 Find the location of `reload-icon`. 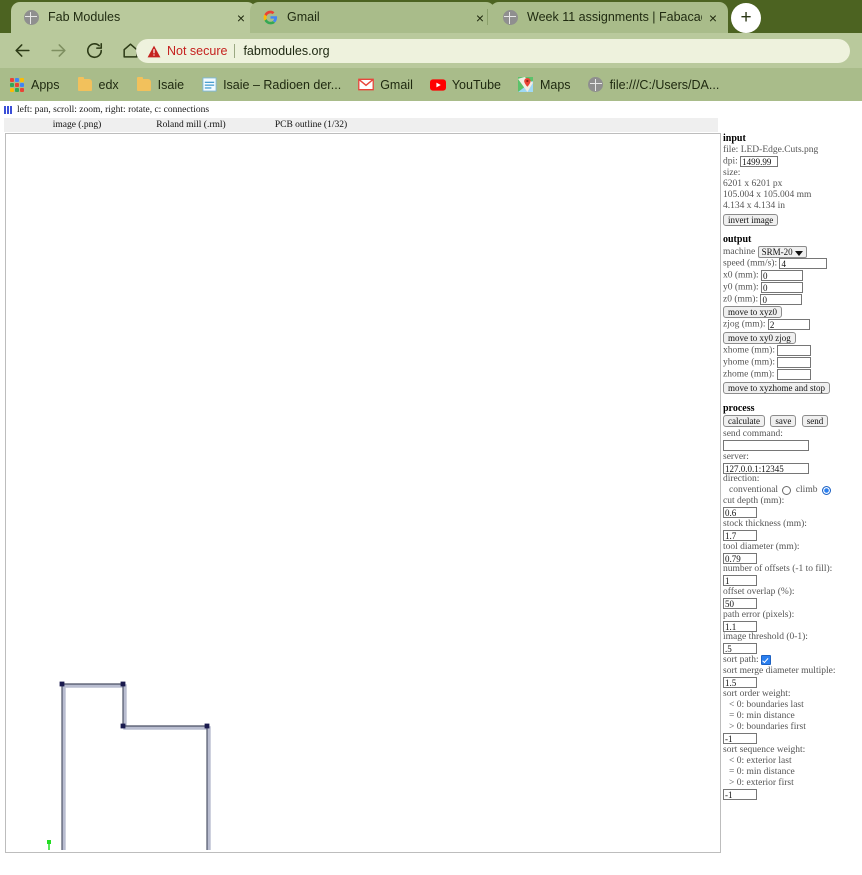

reload-icon is located at coordinates (94, 51).